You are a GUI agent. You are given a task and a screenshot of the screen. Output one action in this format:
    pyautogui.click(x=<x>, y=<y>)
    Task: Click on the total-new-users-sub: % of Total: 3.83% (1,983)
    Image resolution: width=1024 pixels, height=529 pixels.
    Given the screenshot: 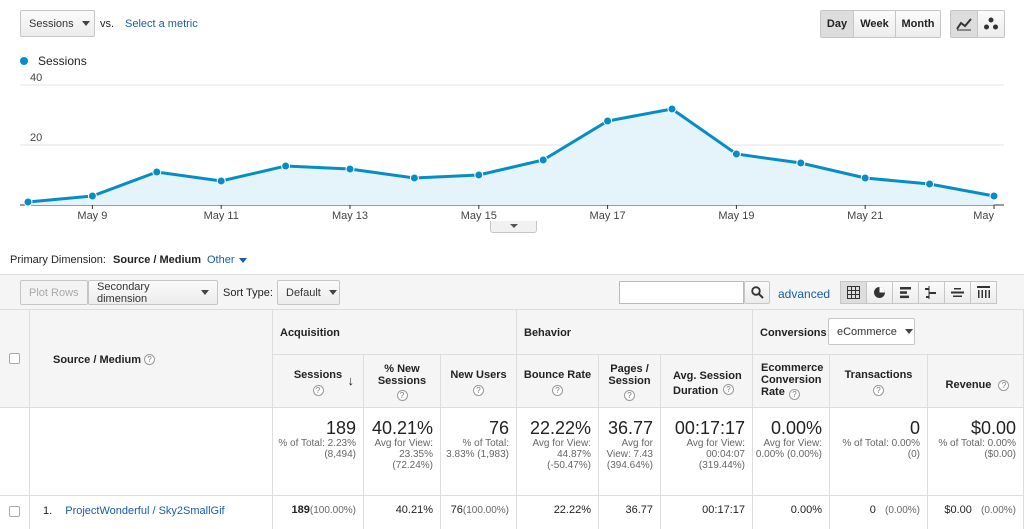 What is the action you would take?
    pyautogui.click(x=477, y=449)
    